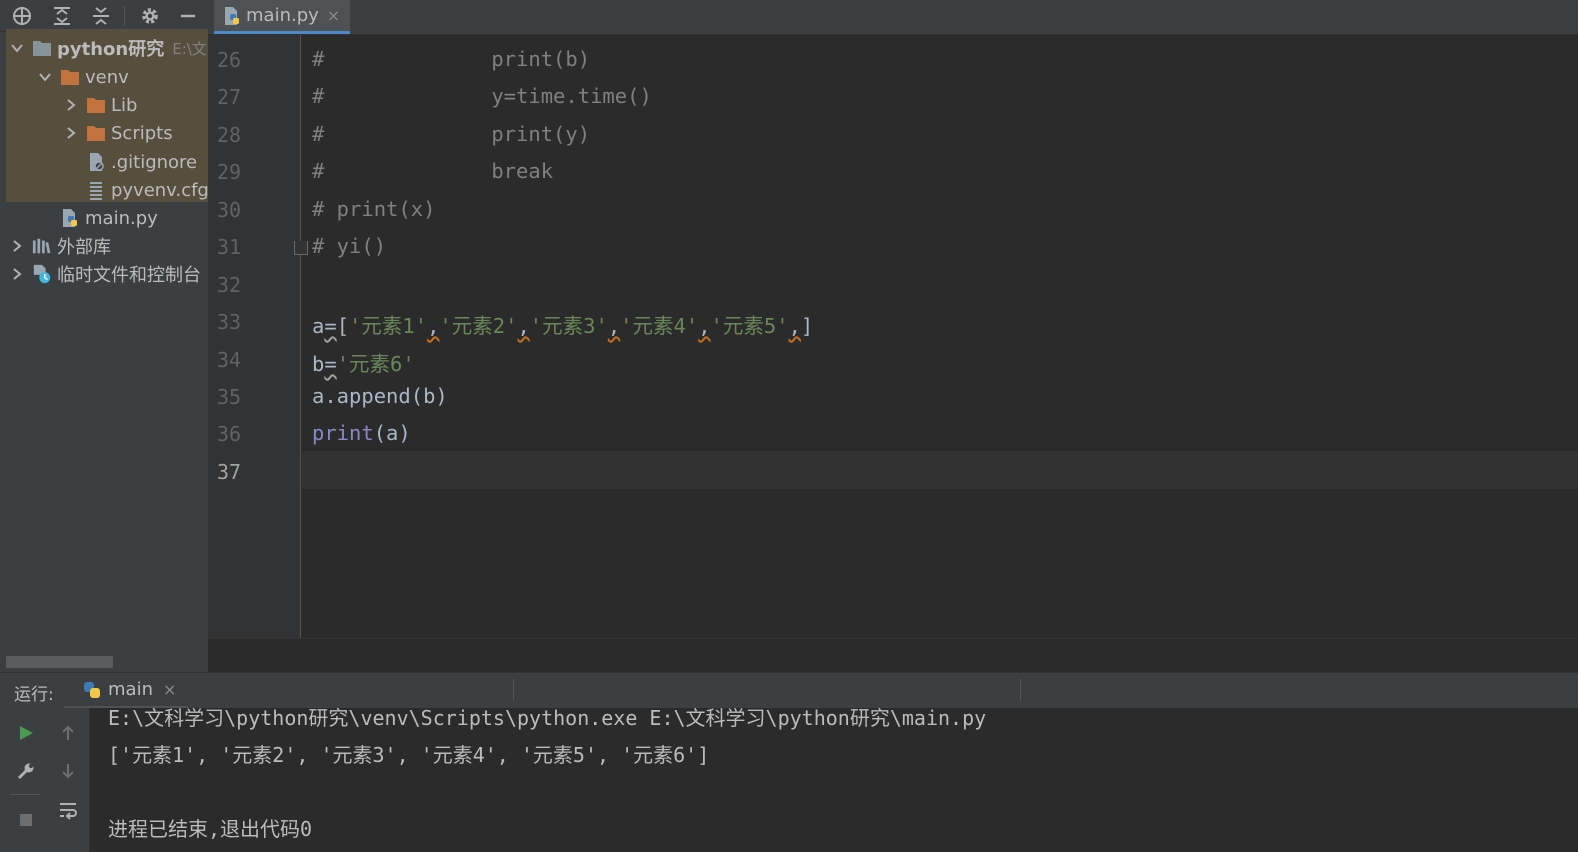  Describe the element at coordinates (22, 16) in the screenshot. I see `locate-icon` at that location.